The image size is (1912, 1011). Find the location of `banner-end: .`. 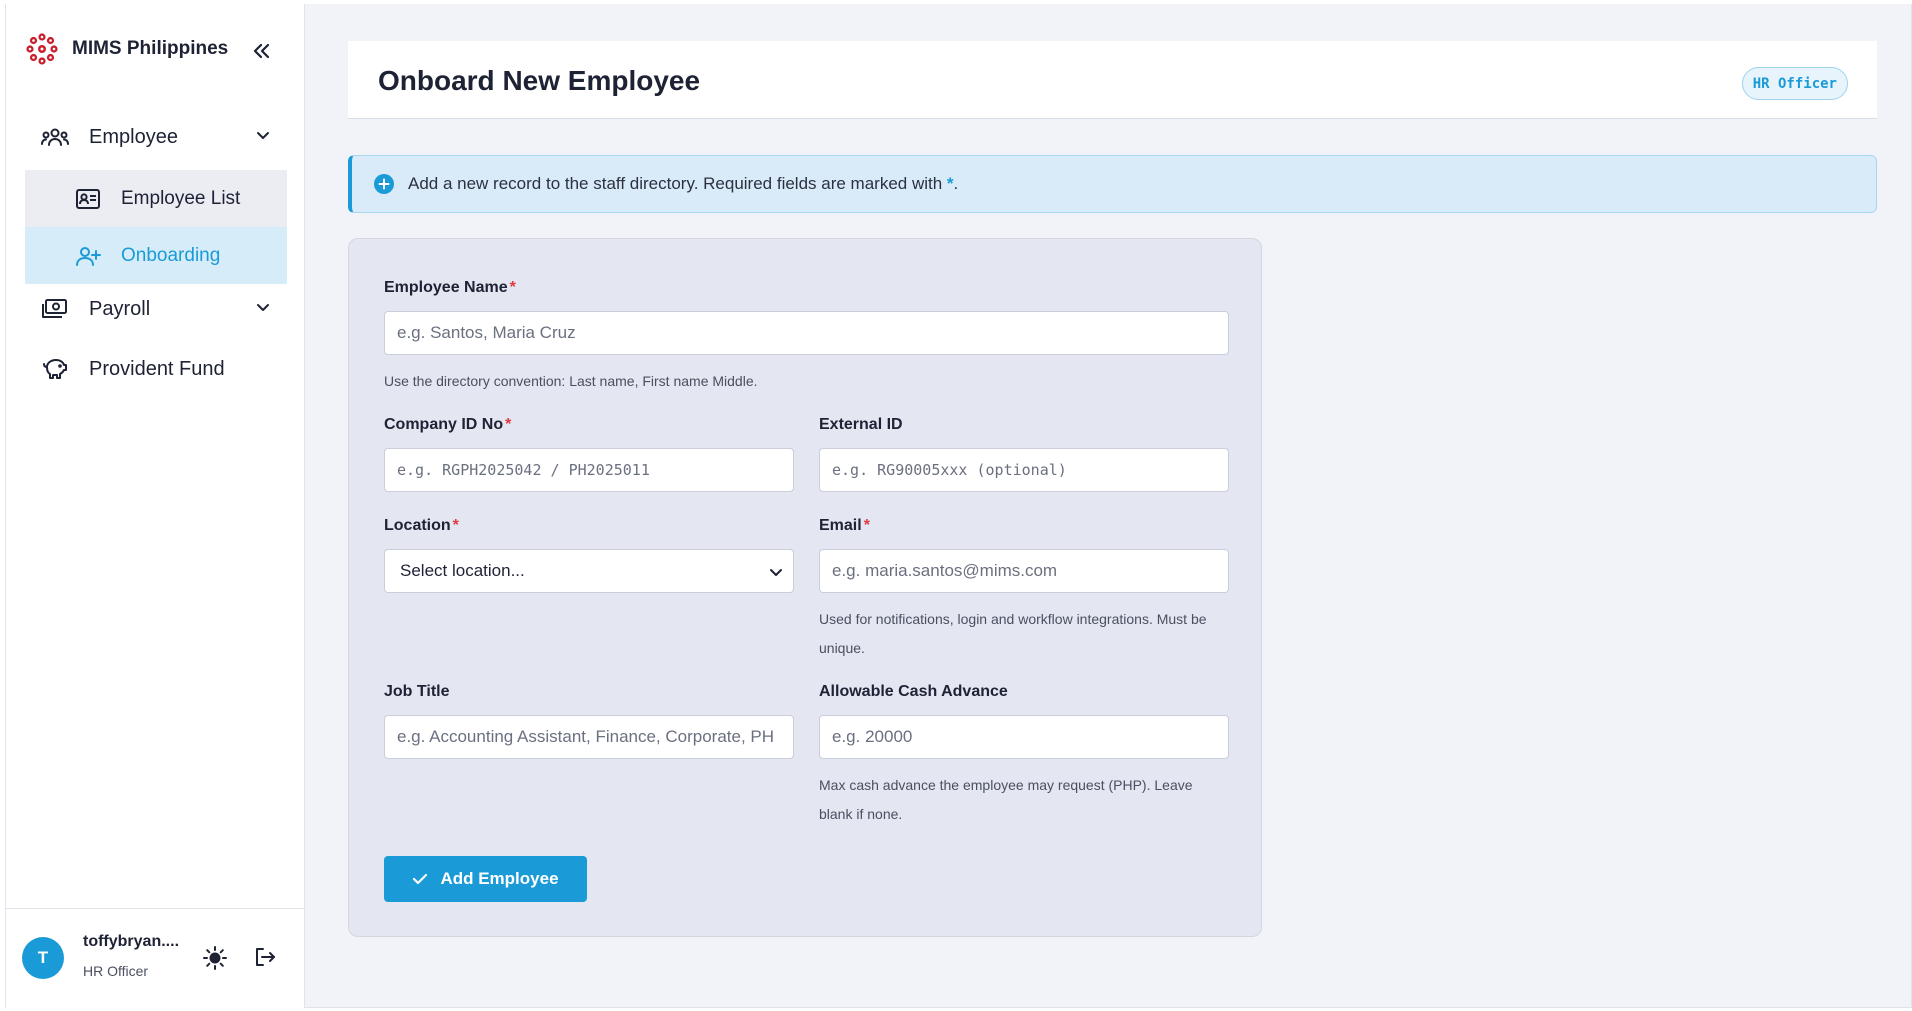

banner-end: . is located at coordinates (956, 183).